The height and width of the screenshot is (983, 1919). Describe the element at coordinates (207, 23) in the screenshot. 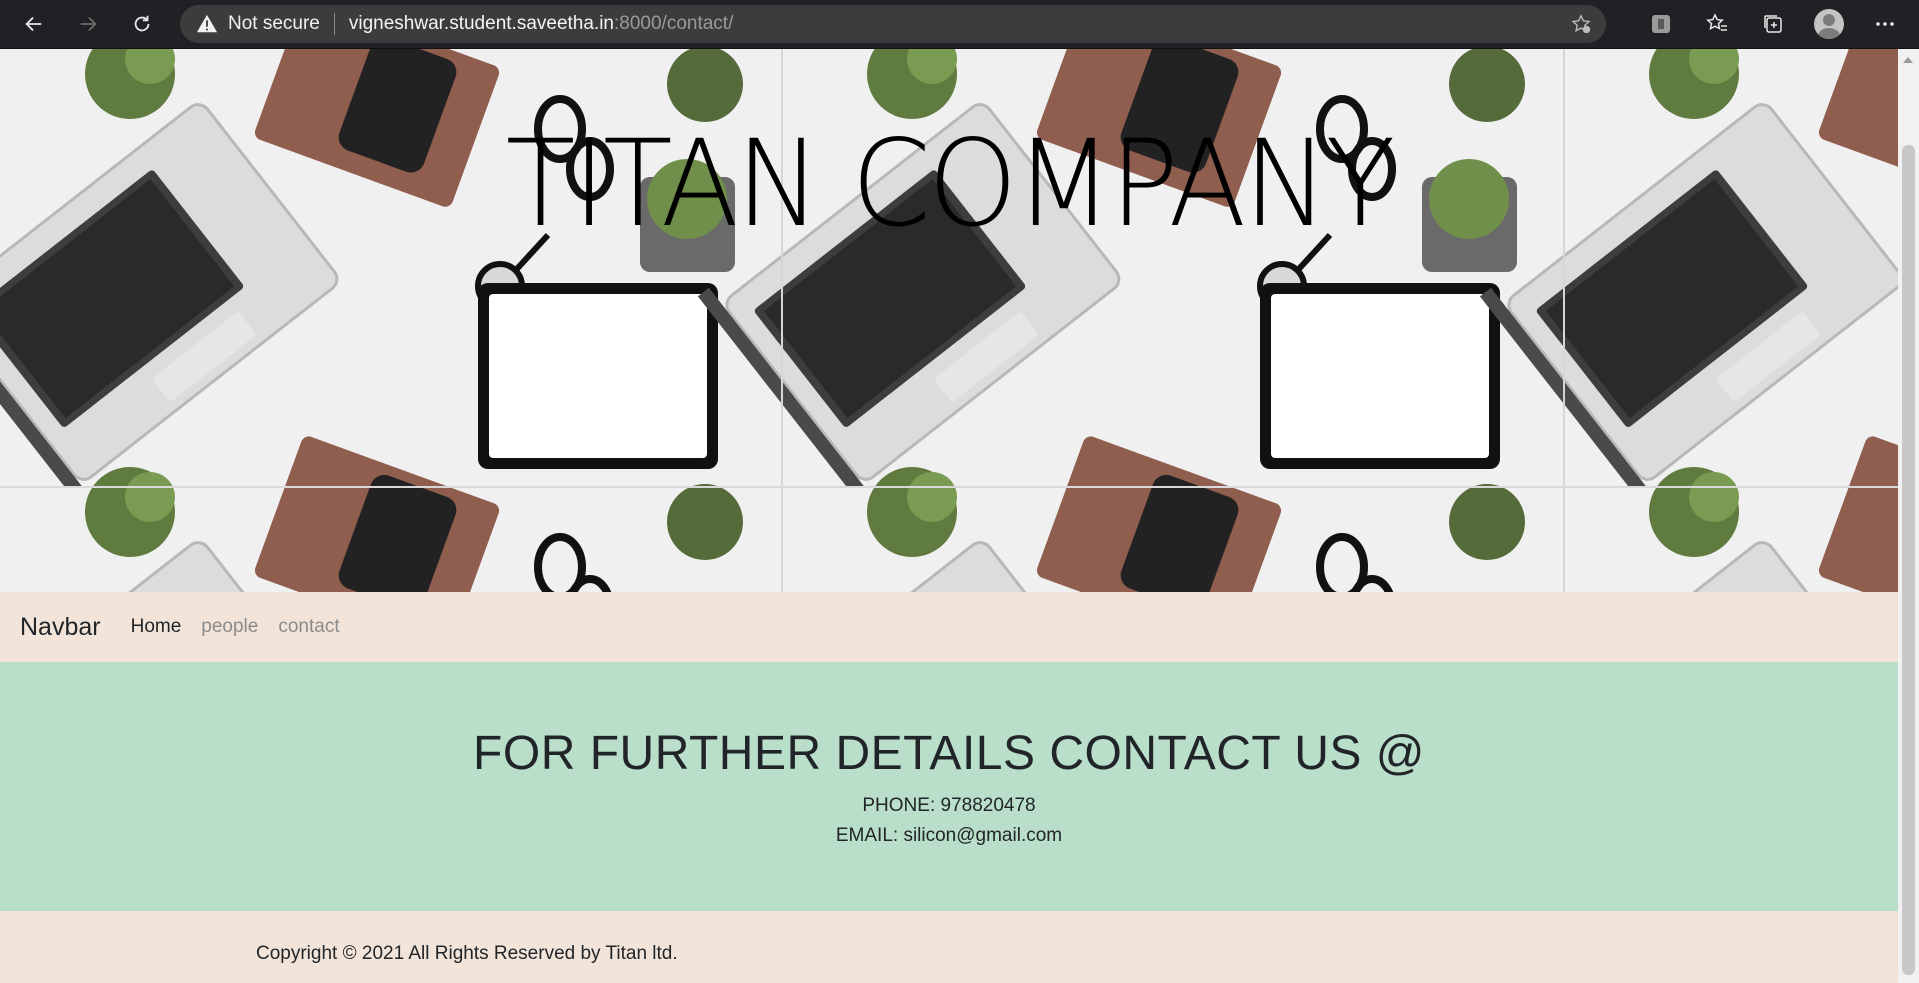

I see `warning-icon` at that location.